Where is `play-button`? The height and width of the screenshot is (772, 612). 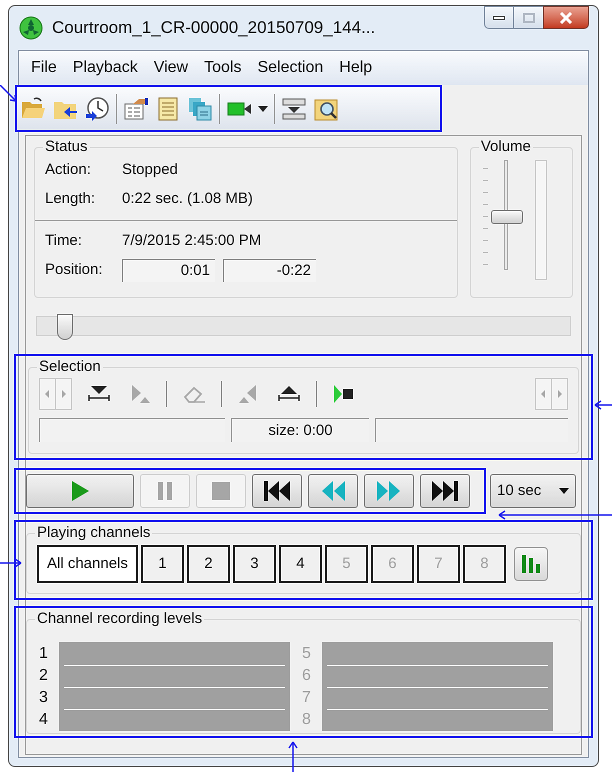 play-button is located at coordinates (80, 491).